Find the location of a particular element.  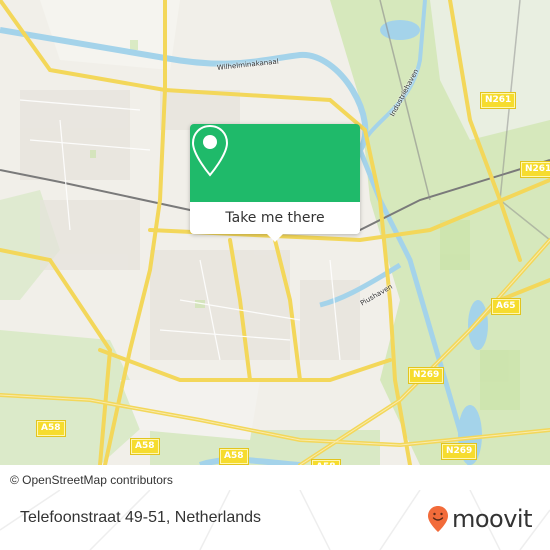

road-shield-a65: A65 is located at coordinates (506, 306).